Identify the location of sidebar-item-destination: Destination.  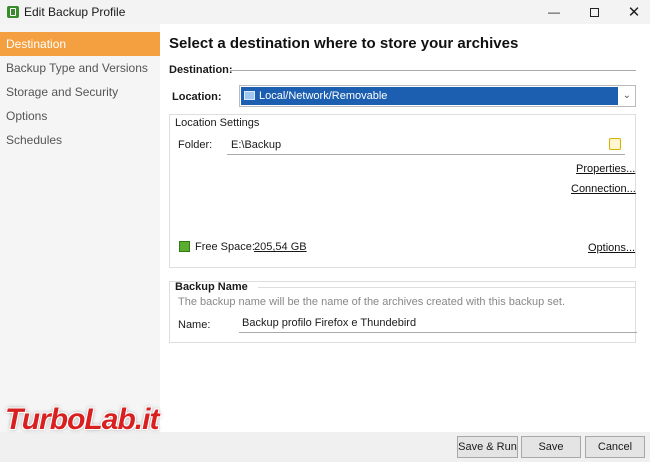
(80, 44).